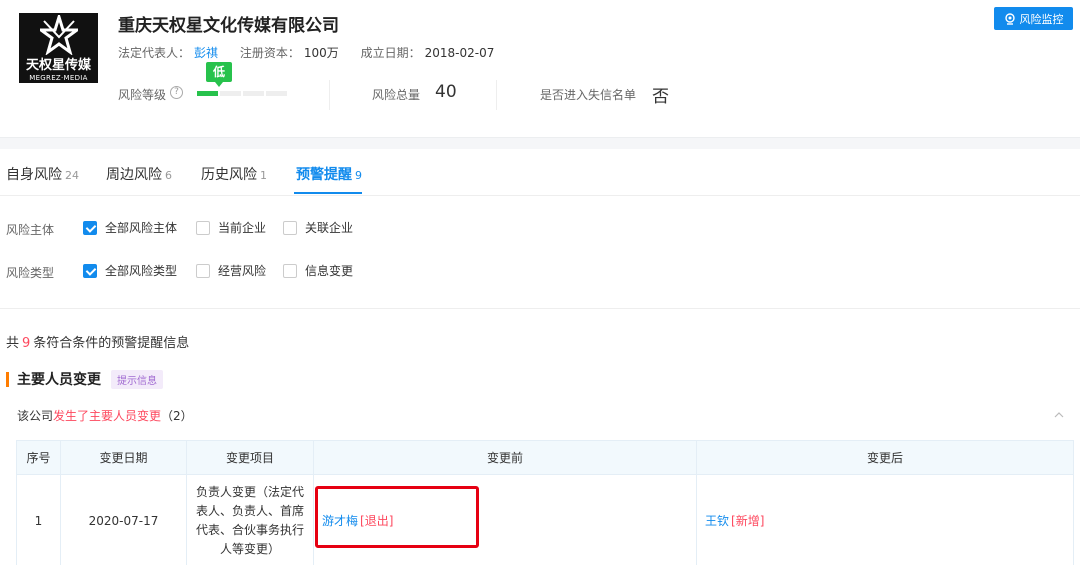 The width and height of the screenshot is (1080, 565). What do you see at coordinates (34, 175) in the screenshot?
I see `tab-label: 自身风险` at bounding box center [34, 175].